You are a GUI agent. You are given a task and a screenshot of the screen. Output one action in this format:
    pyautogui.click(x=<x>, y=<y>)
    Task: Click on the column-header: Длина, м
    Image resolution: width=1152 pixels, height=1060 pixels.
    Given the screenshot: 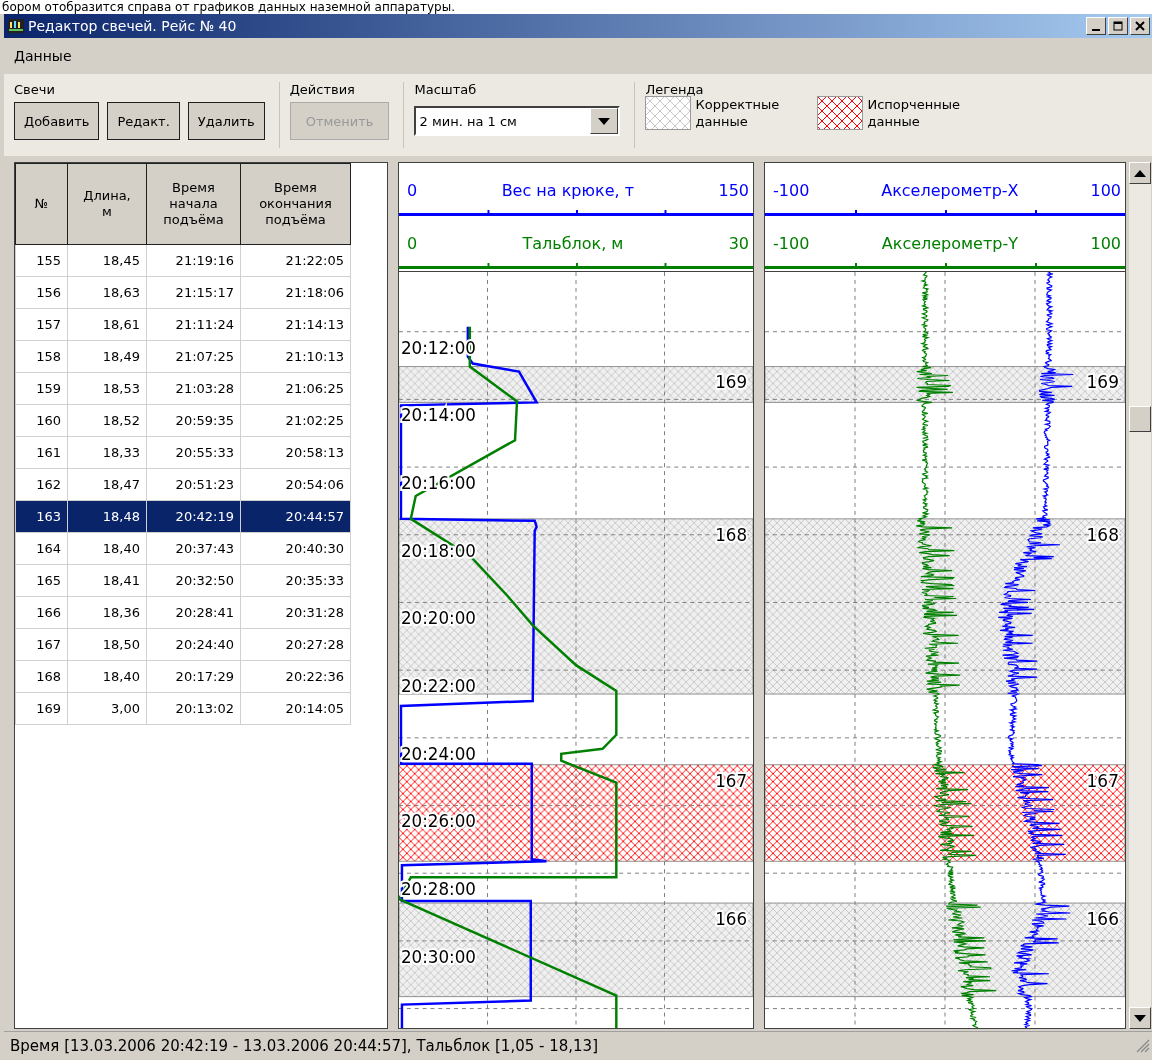 What is the action you would take?
    pyautogui.click(x=107, y=204)
    